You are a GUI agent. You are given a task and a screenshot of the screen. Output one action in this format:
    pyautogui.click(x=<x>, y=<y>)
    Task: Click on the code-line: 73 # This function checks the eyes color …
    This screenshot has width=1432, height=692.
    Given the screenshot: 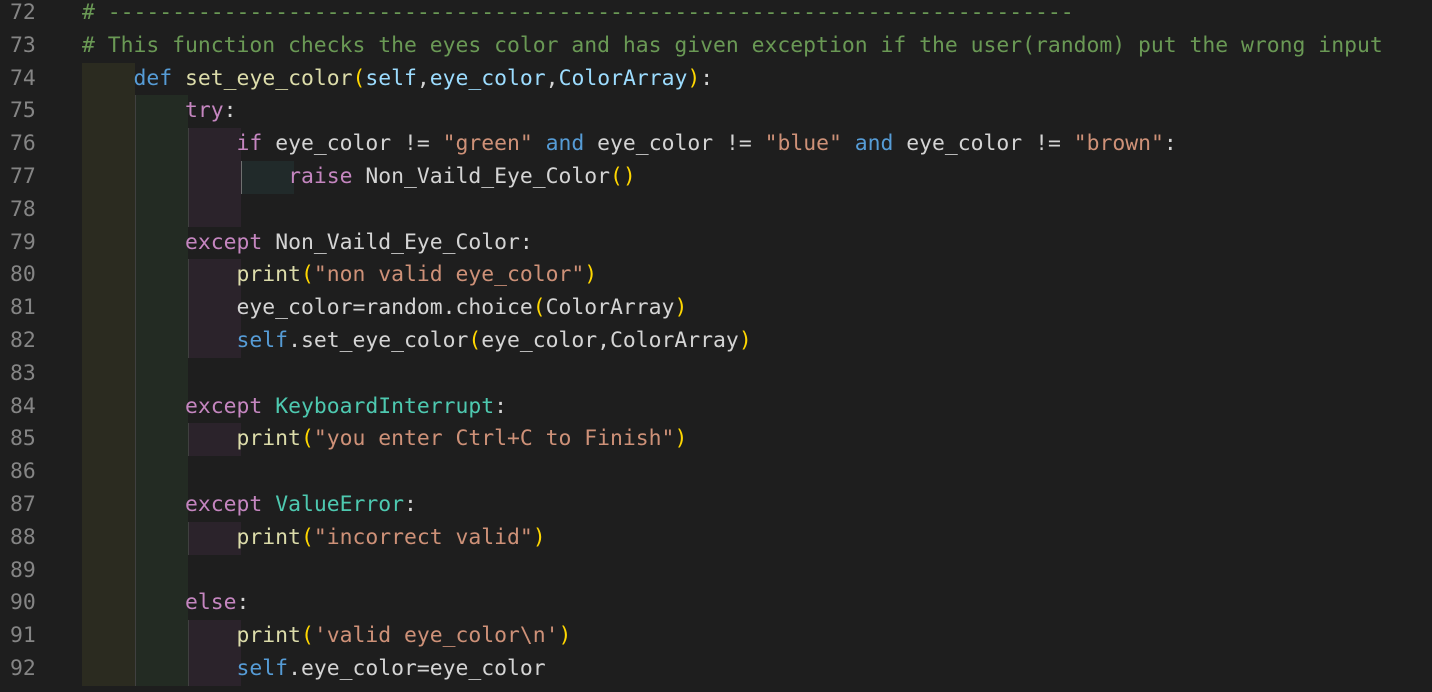 What is the action you would take?
    pyautogui.click(x=716, y=46)
    